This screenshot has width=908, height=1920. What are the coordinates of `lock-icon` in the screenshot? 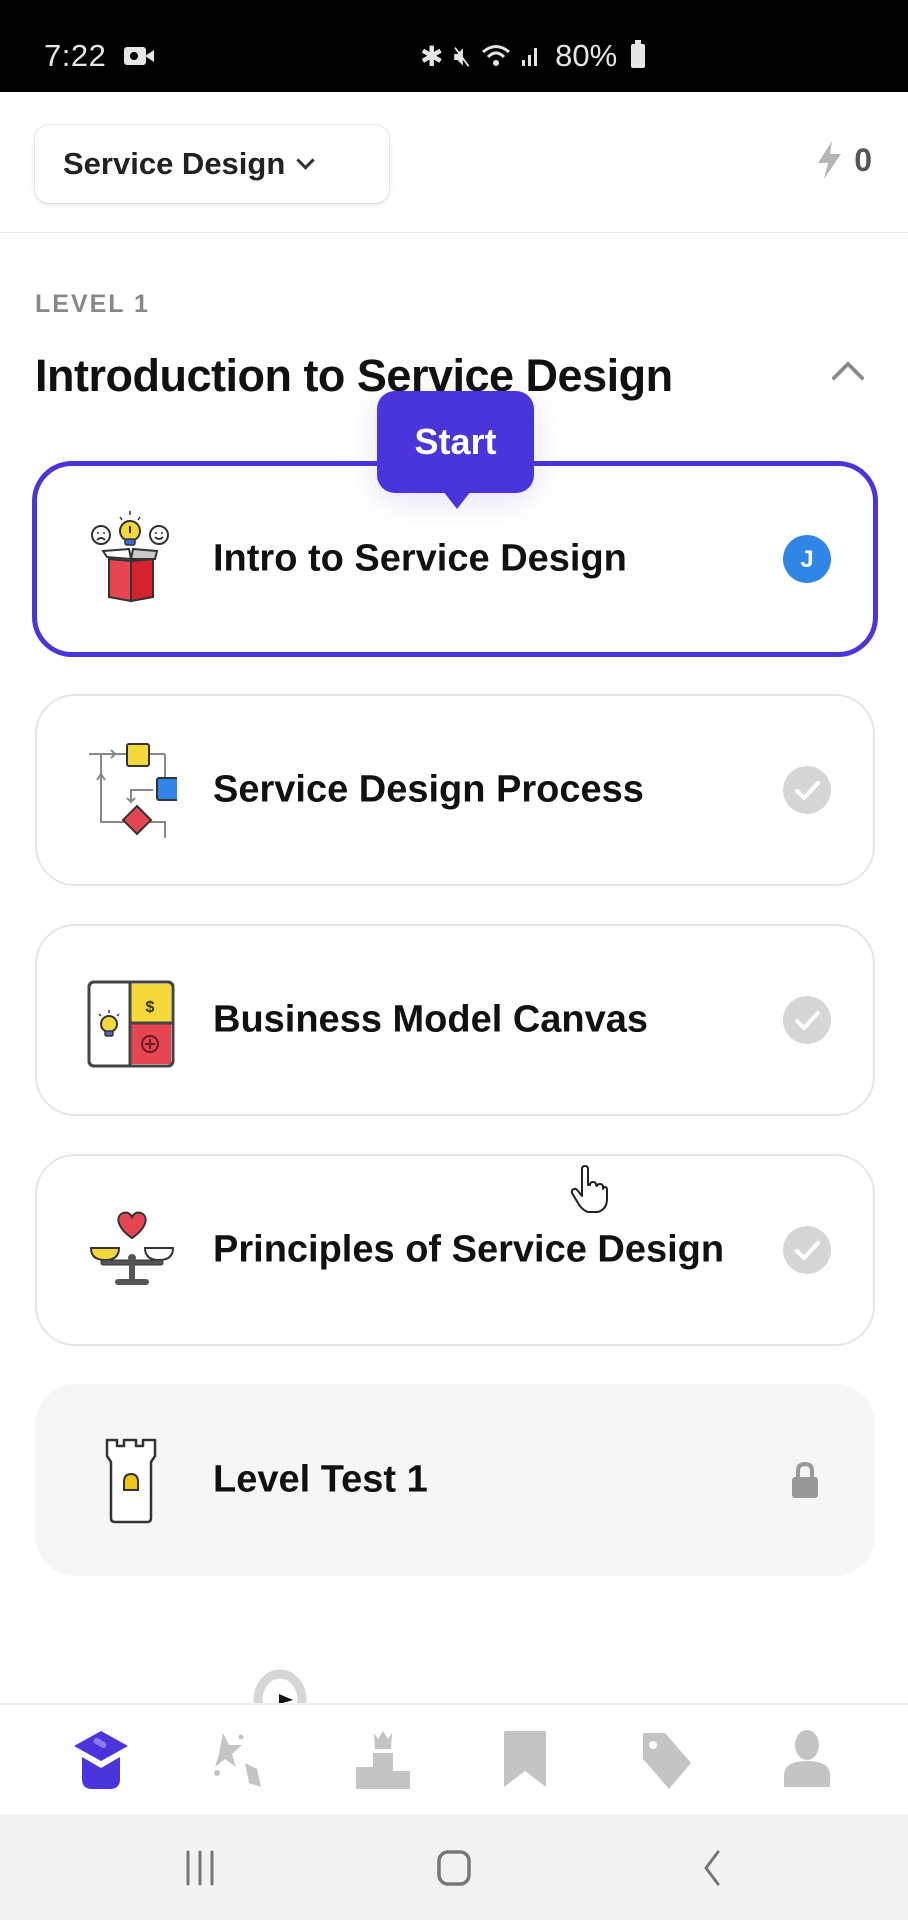 It's located at (805, 1479).